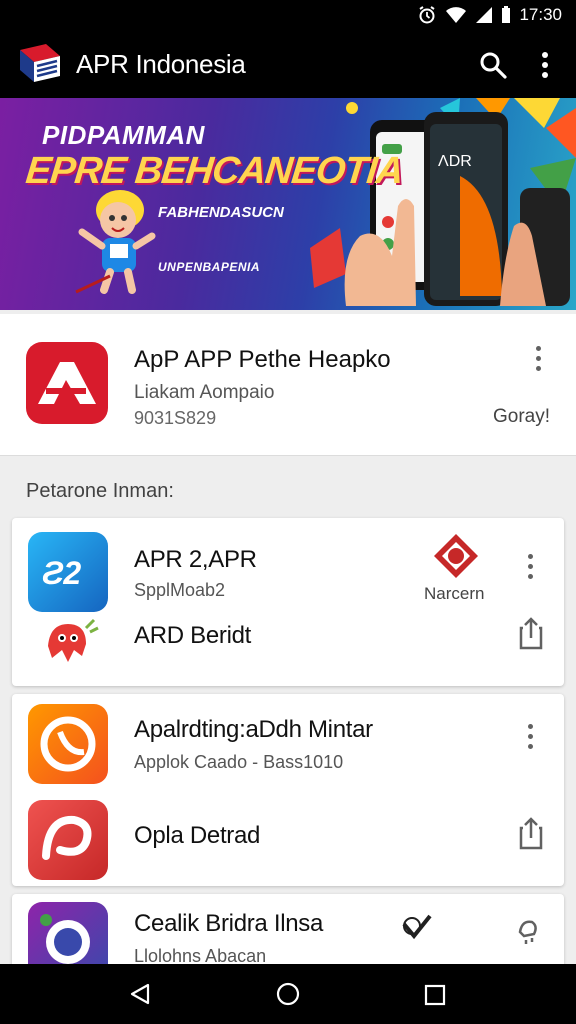 The width and height of the screenshot is (576, 1024). What do you see at coordinates (40, 63) in the screenshot?
I see `apr-logo-icon` at bounding box center [40, 63].